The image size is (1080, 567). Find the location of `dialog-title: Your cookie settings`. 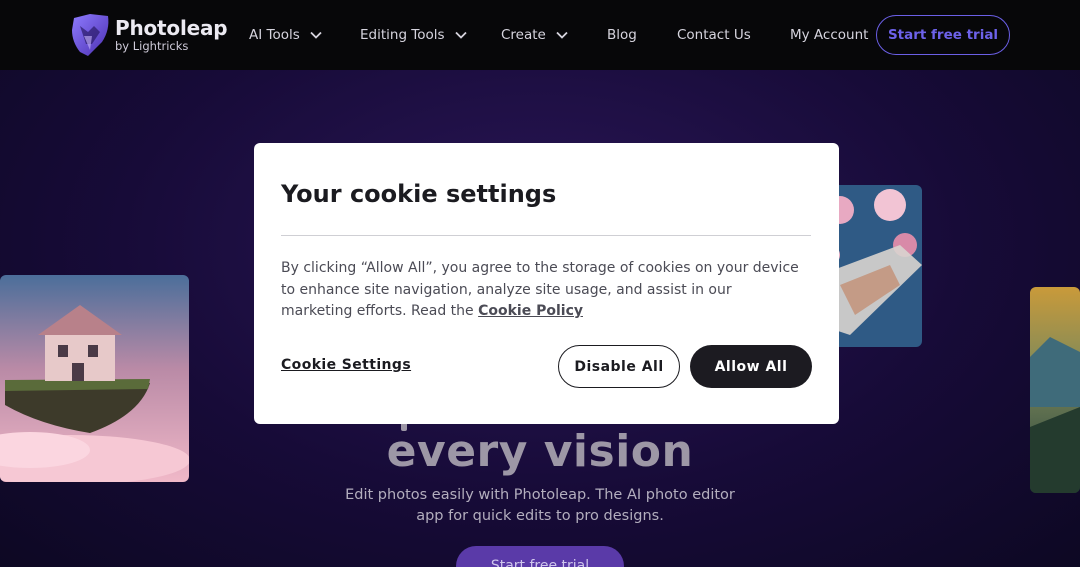

dialog-title: Your cookie settings is located at coordinates (419, 194).